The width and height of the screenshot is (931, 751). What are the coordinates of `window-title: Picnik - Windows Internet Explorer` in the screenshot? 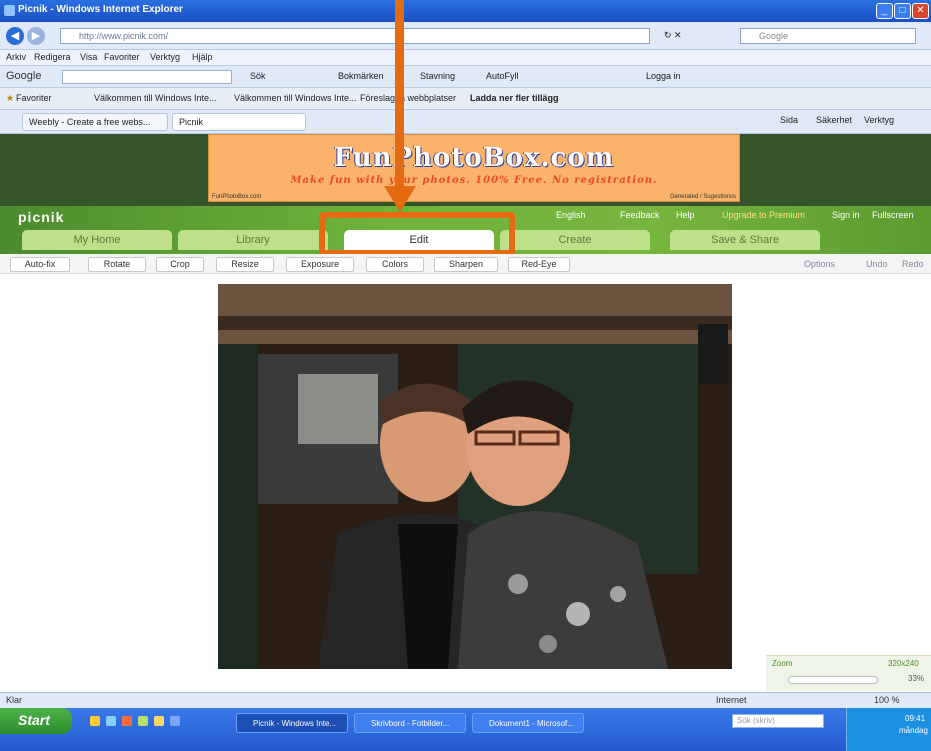 It's located at (100, 9).